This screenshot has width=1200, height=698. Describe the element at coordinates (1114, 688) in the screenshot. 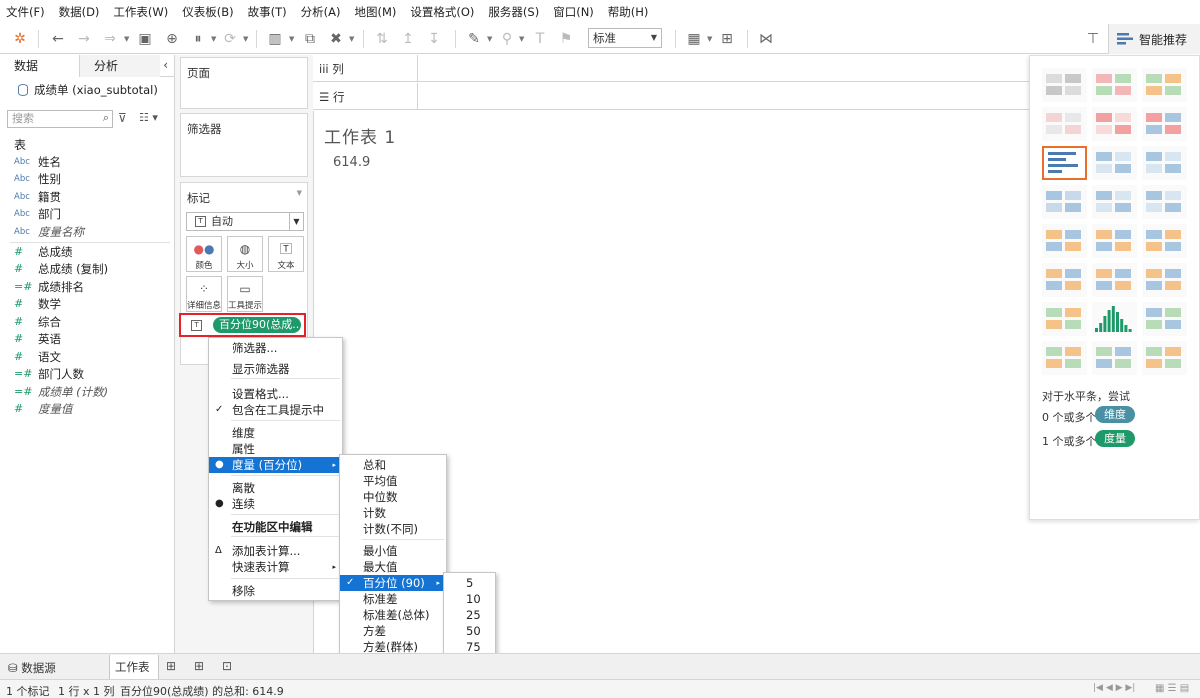

I see `sheet-nav-icon: |◀ ◀ ▶ ▶|` at that location.